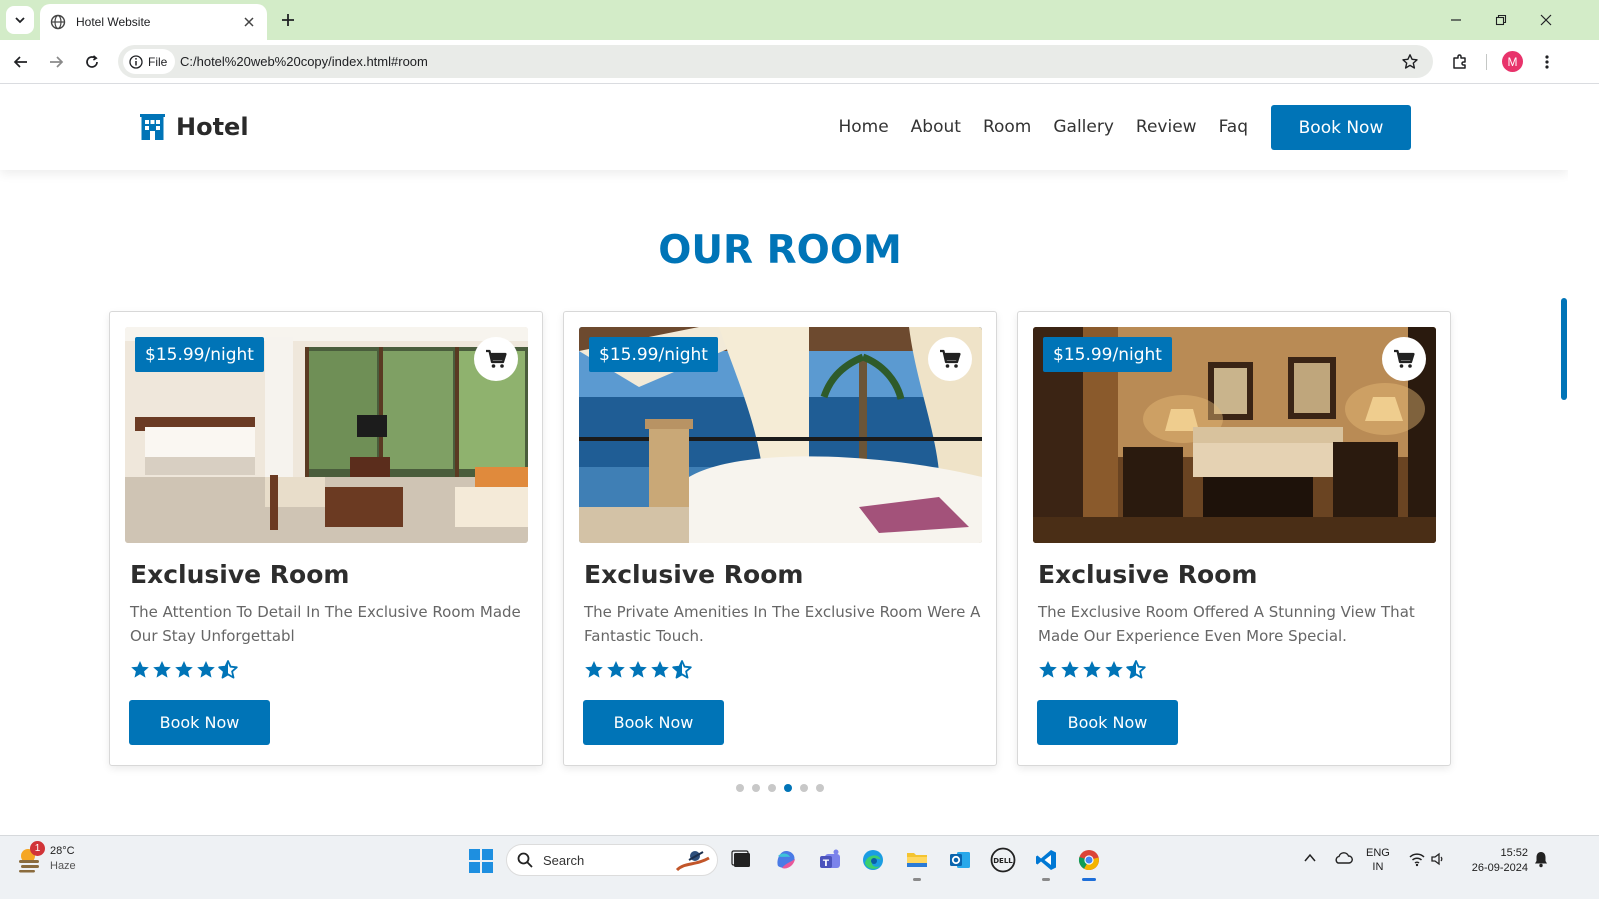 The width and height of the screenshot is (1599, 899). I want to click on wifi-volume-icon, so click(1426, 859).